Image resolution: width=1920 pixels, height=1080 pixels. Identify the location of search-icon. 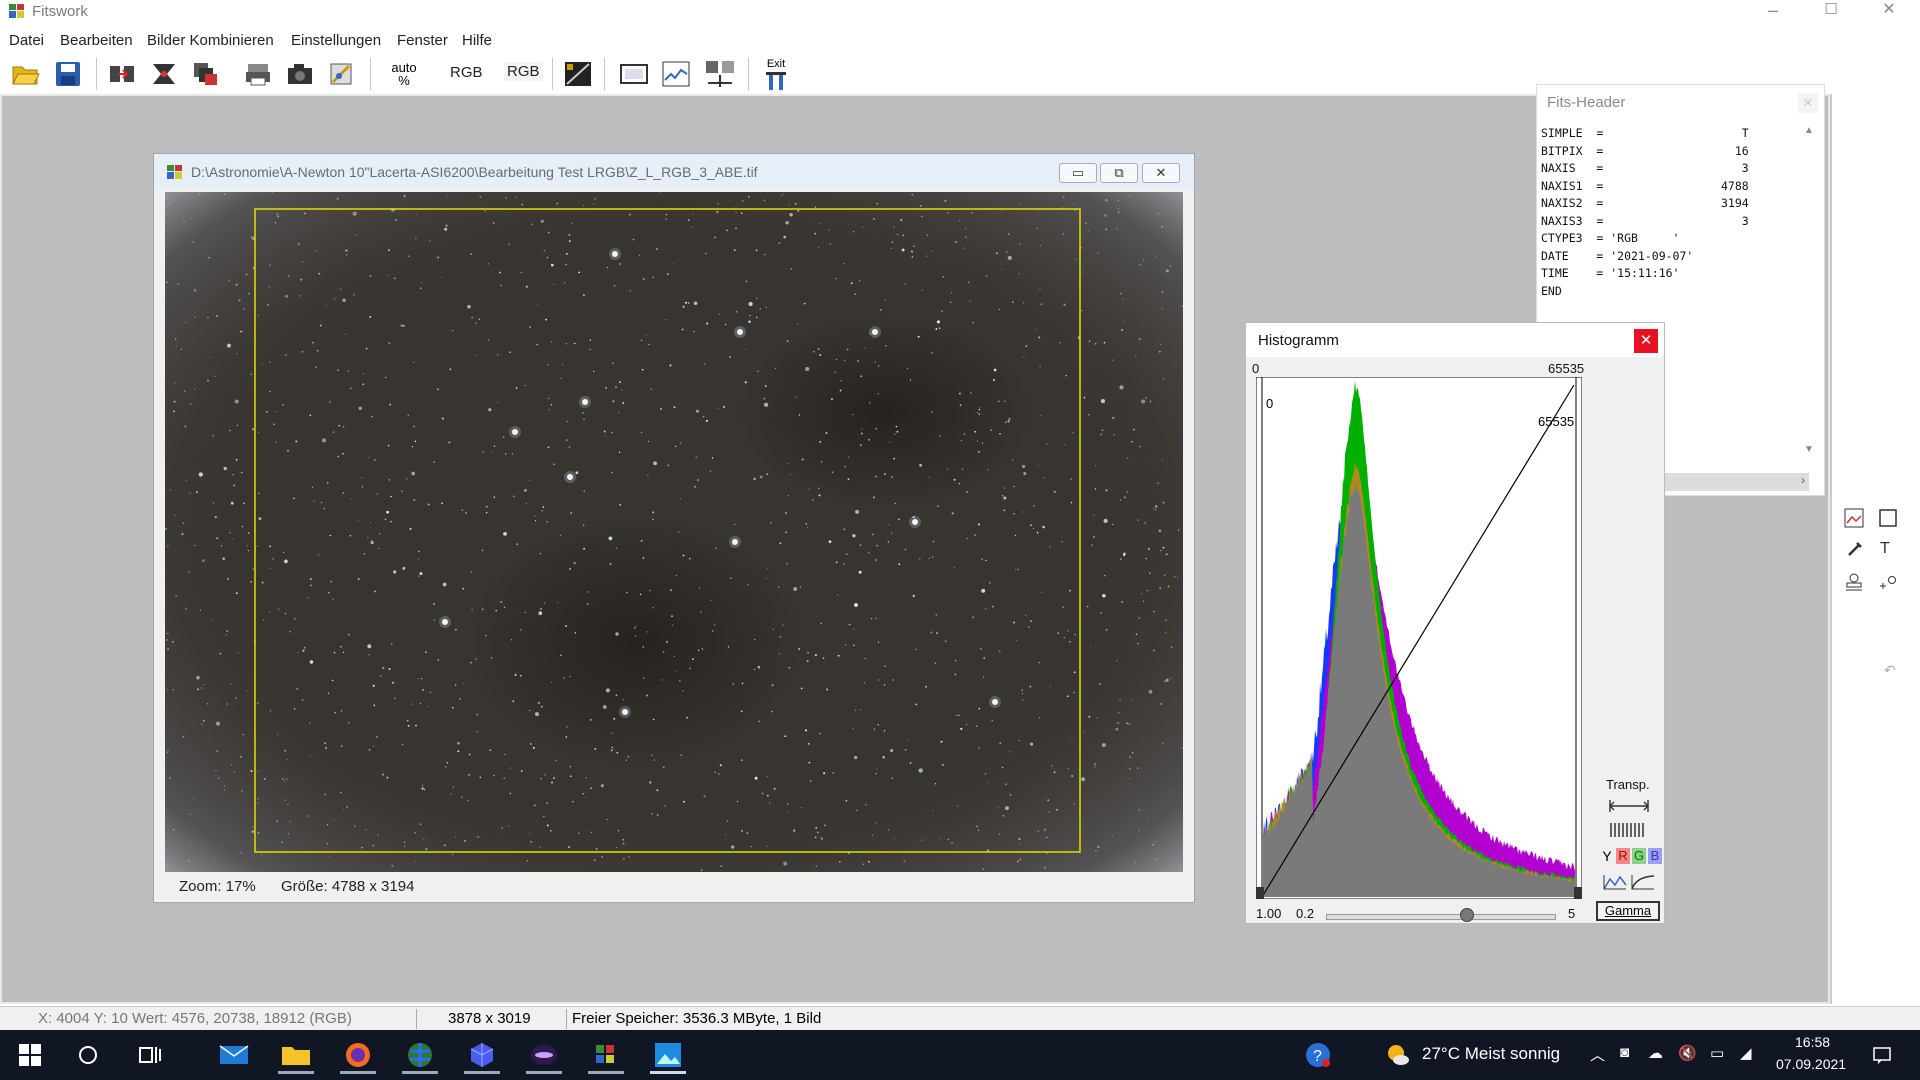
(88, 1055).